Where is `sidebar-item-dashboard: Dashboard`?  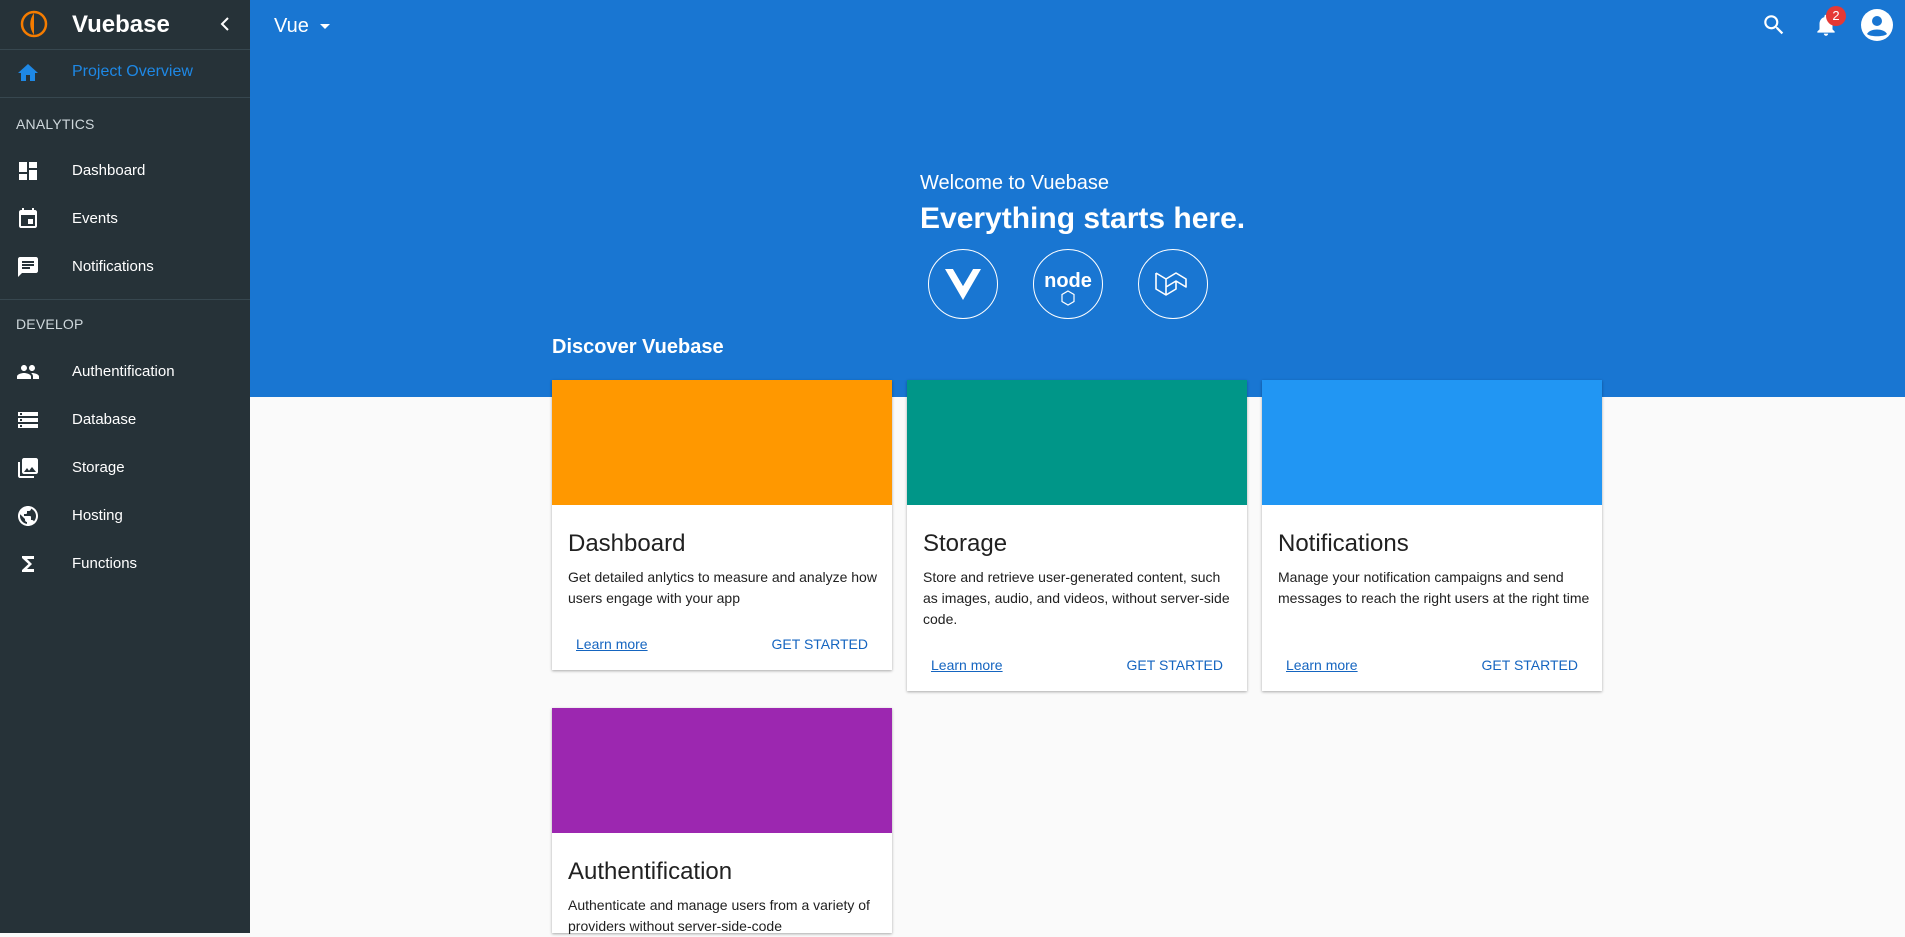
sidebar-item-dashboard: Dashboard is located at coordinates (125, 171).